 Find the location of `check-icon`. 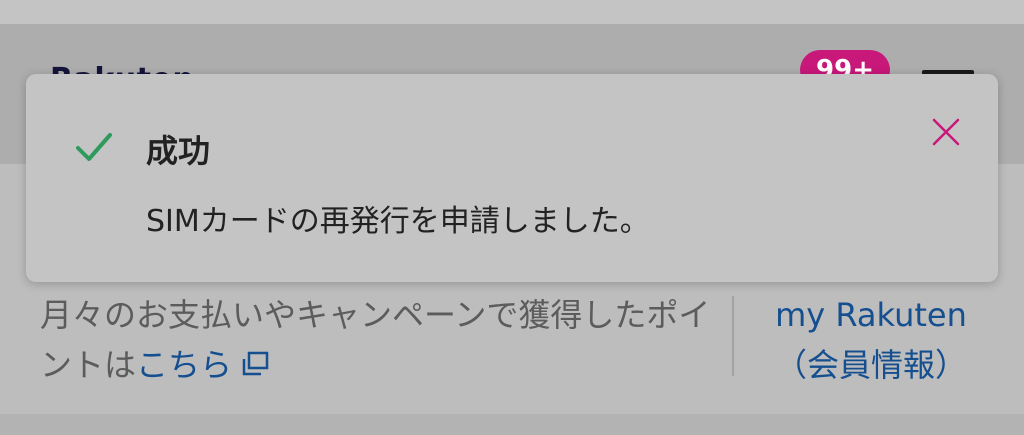

check-icon is located at coordinates (94, 149).